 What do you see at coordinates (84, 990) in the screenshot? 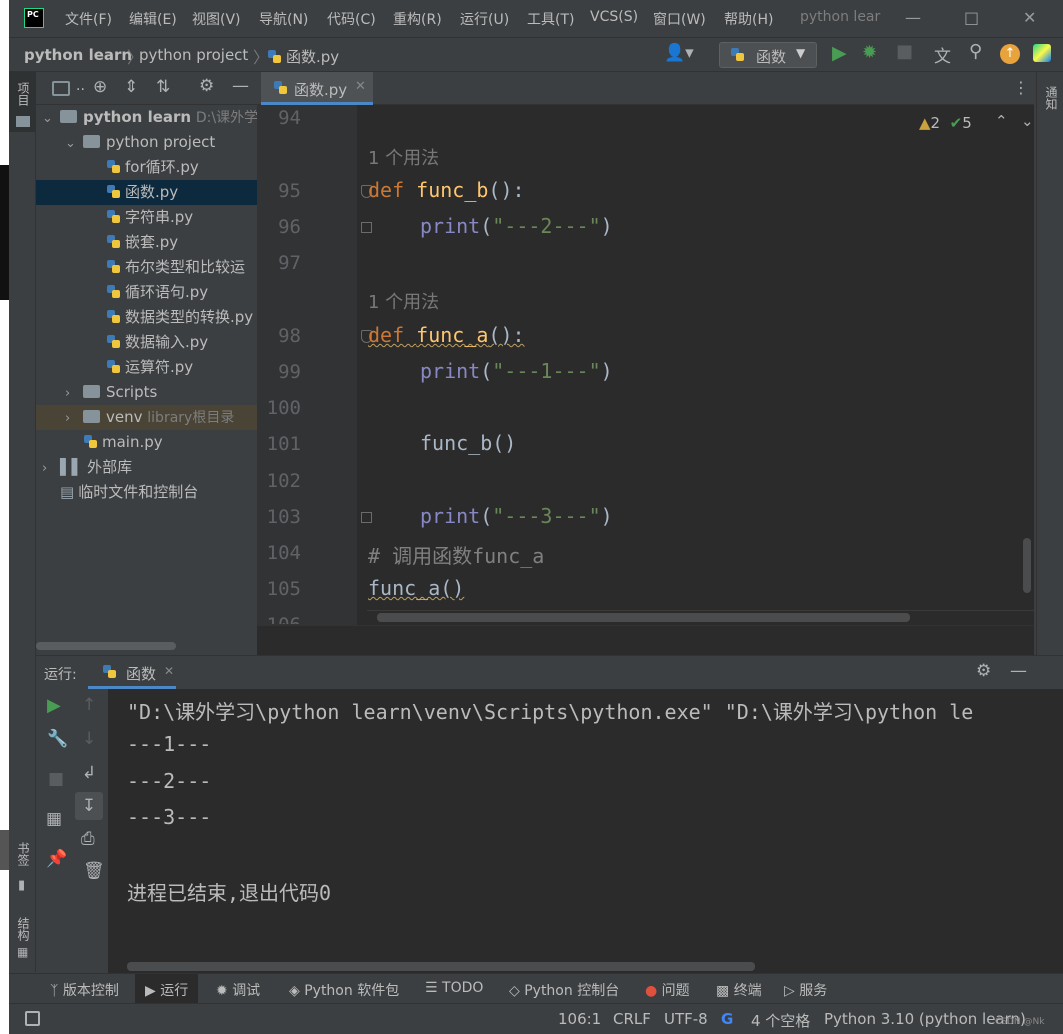
I see `tool-version-control: ᛉ 版本控制` at bounding box center [84, 990].